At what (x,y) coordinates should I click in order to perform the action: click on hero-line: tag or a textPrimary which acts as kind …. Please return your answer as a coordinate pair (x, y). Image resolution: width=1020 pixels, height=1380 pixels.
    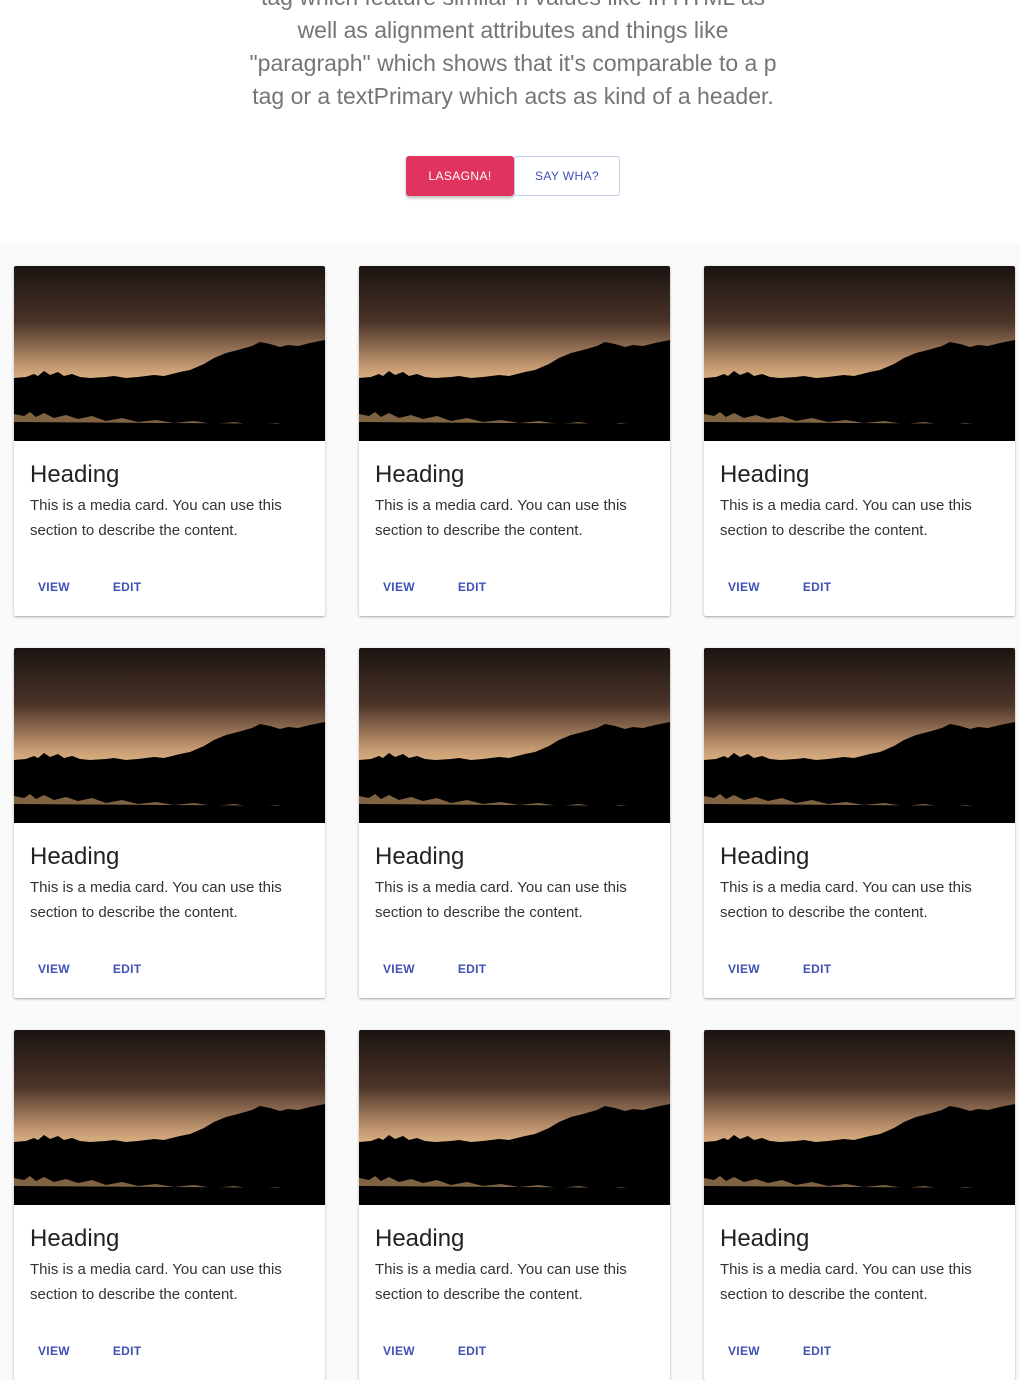
    Looking at the image, I should click on (513, 96).